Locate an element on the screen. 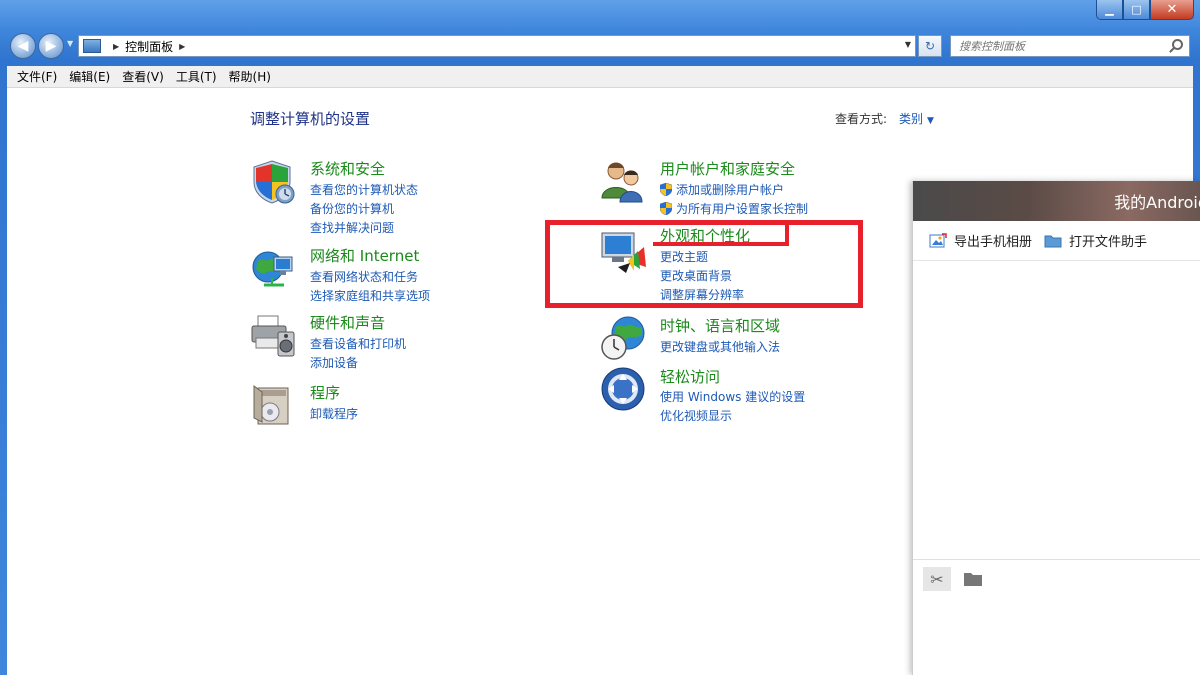 This screenshot has width=1200, height=675. category-hardware-sound: 硬件和声音 查看设备和打印机 添加设备 is located at coordinates (400, 342).